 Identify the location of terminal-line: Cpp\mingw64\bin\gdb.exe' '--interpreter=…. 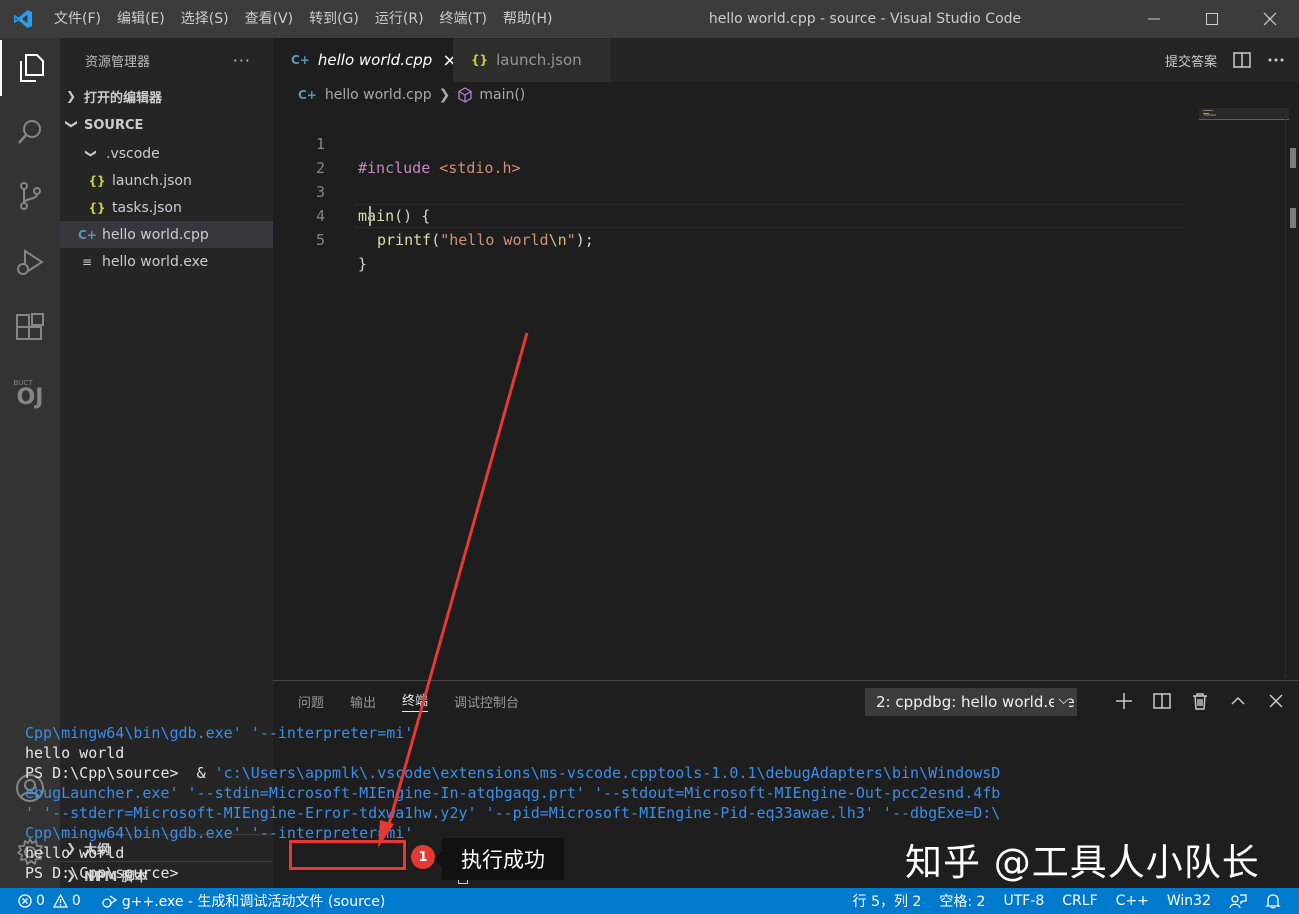
(219, 733).